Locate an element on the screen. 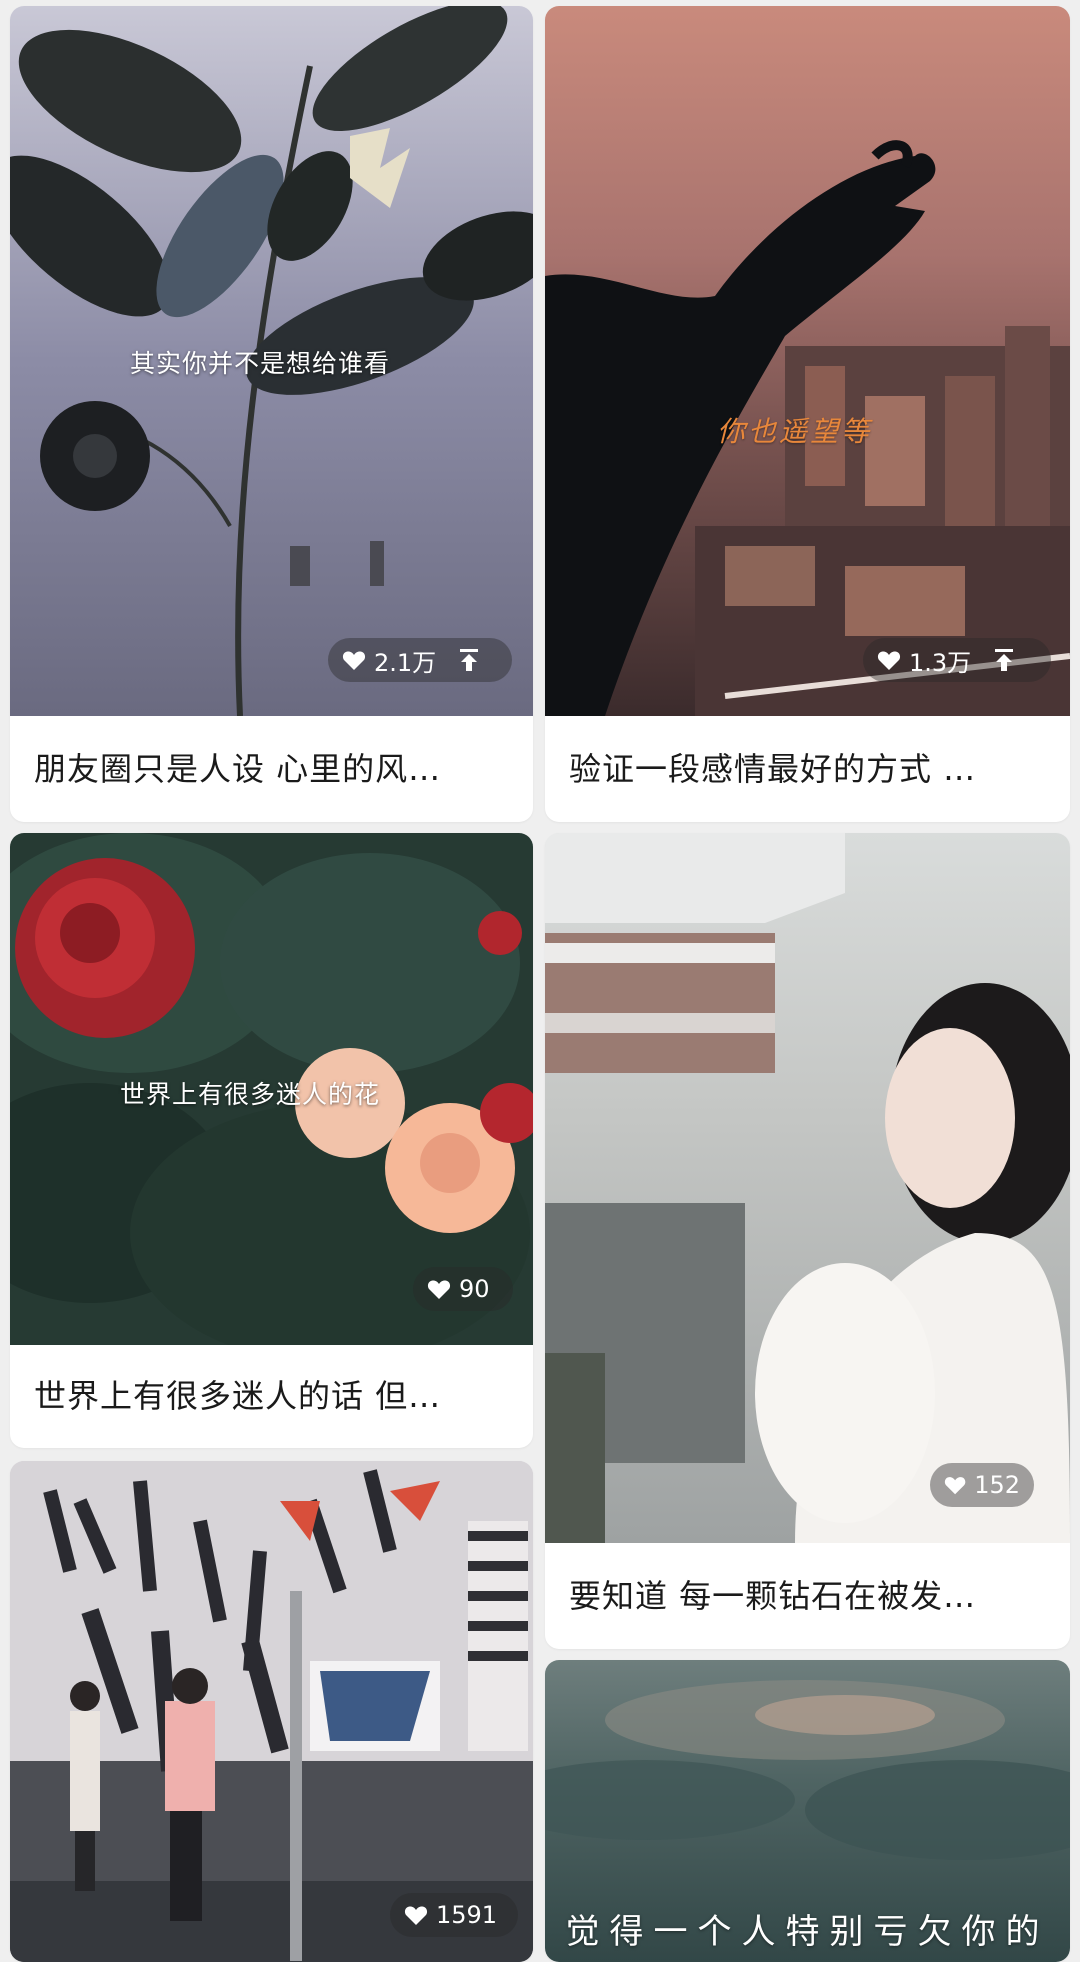  like-count-badge: 1591 is located at coordinates (454, 1915).